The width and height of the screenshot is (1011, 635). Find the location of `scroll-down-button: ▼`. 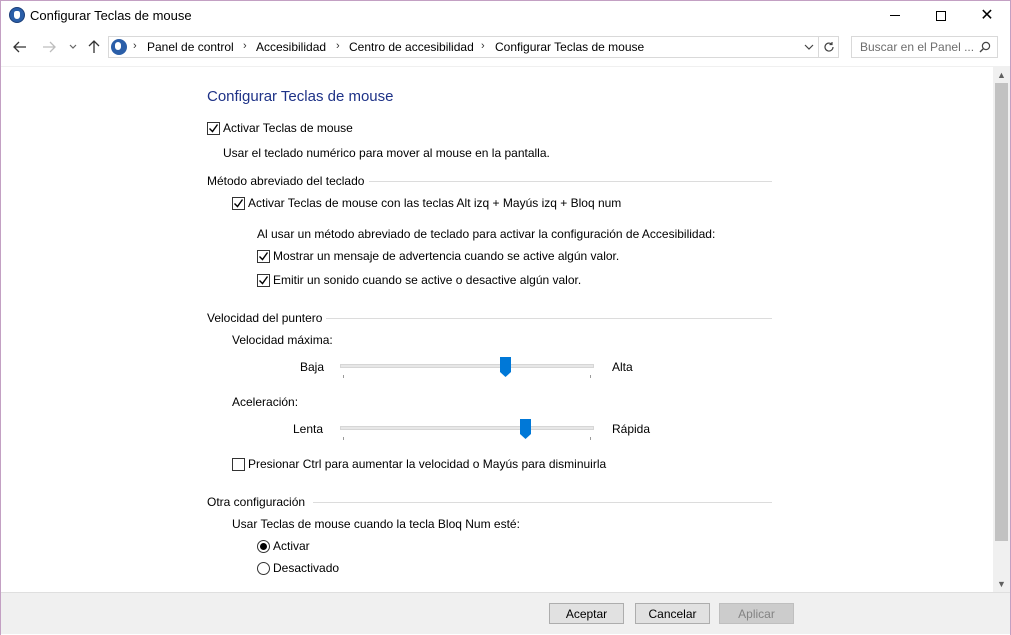

scroll-down-button: ▼ is located at coordinates (1001, 584).